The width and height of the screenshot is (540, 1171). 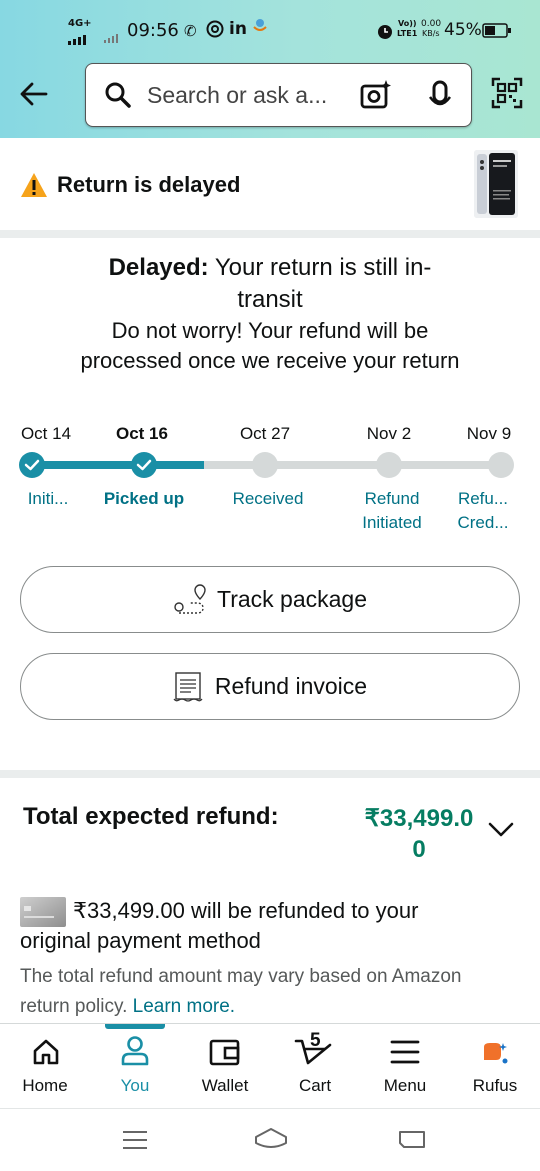 What do you see at coordinates (315, 1040) in the screenshot?
I see `cart-count: 5` at bounding box center [315, 1040].